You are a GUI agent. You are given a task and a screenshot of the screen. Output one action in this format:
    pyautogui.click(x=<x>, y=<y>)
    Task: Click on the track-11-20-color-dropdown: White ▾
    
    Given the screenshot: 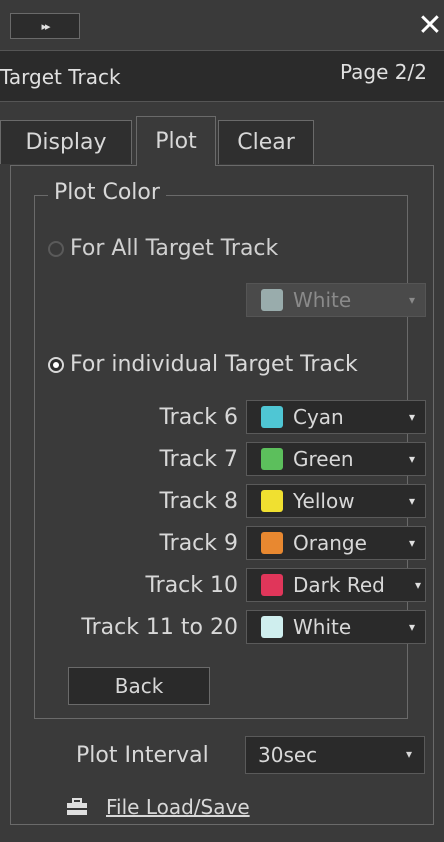 What is the action you would take?
    pyautogui.click(x=336, y=627)
    